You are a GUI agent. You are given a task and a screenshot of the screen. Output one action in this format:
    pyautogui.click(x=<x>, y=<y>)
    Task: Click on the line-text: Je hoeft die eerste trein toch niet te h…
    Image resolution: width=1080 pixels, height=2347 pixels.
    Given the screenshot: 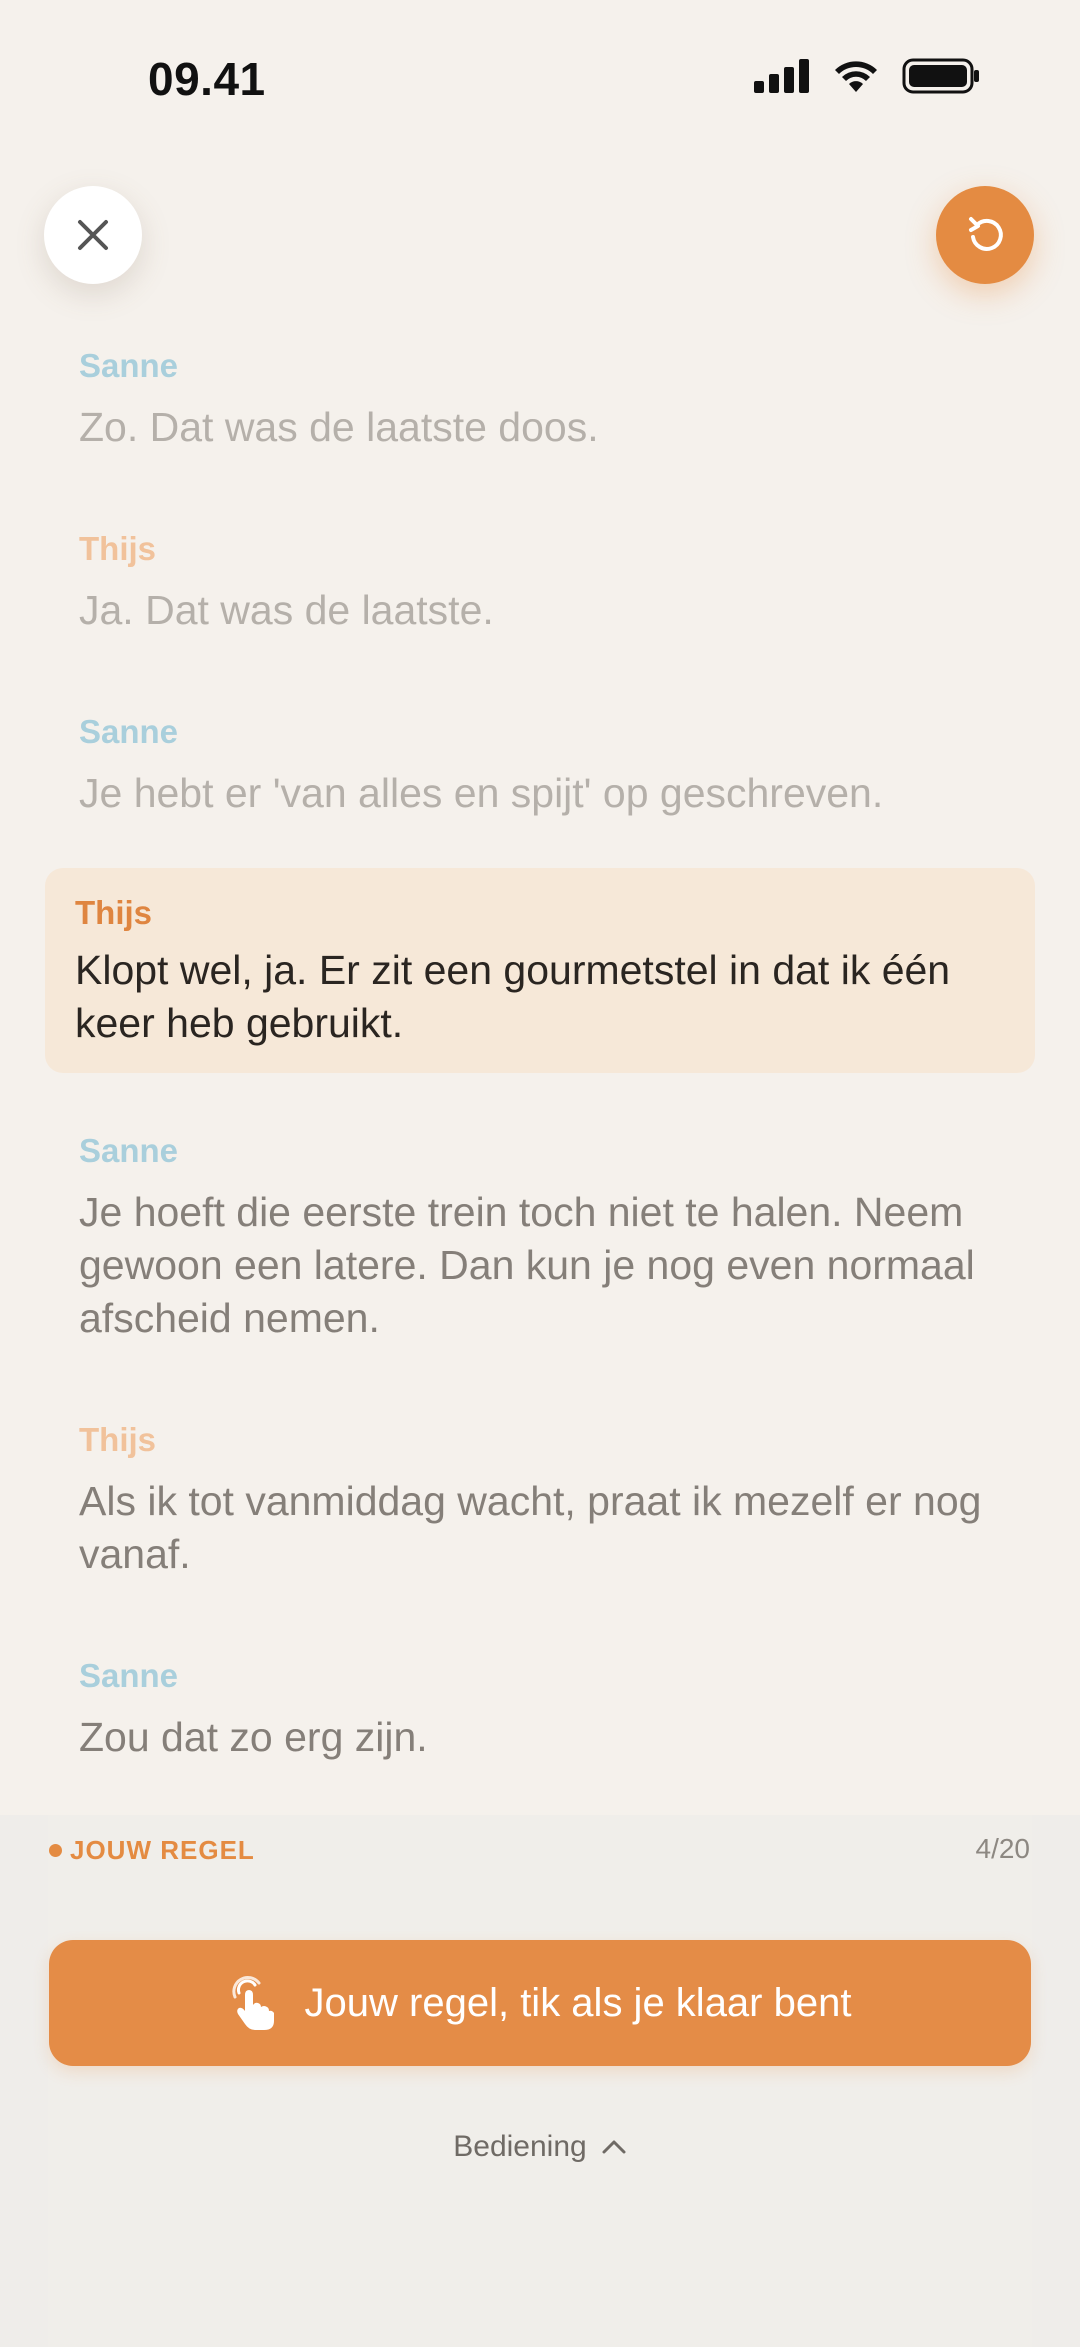 What is the action you would take?
    pyautogui.click(x=527, y=1265)
    